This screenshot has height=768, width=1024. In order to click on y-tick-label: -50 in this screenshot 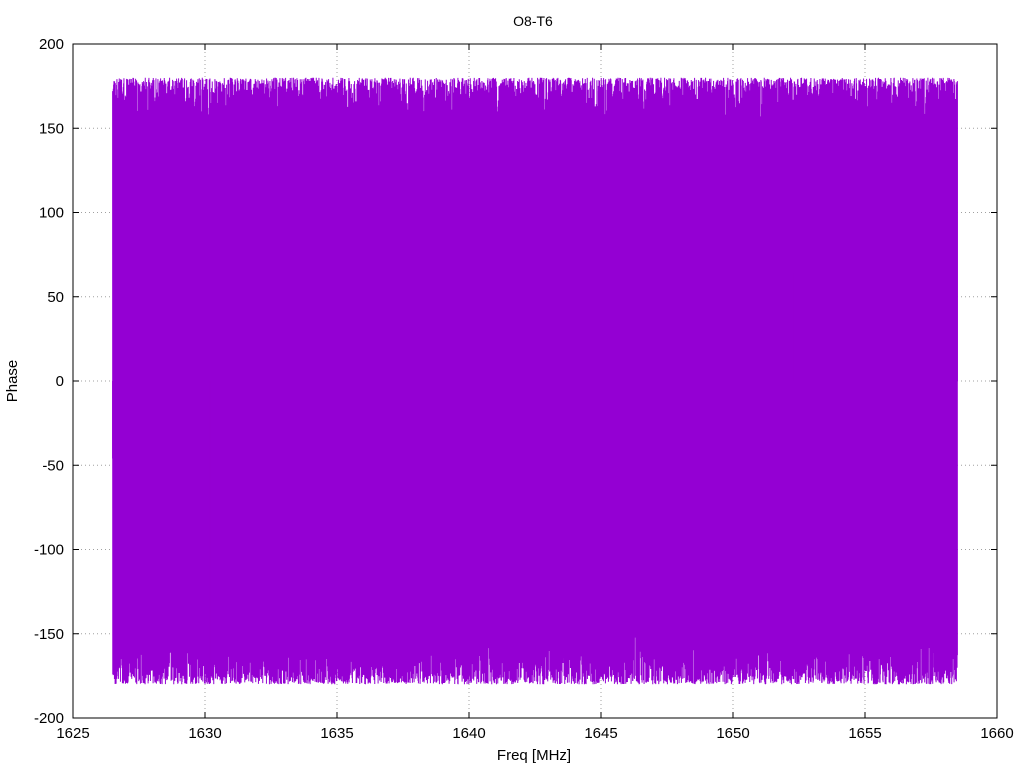, I will do `click(53, 465)`.